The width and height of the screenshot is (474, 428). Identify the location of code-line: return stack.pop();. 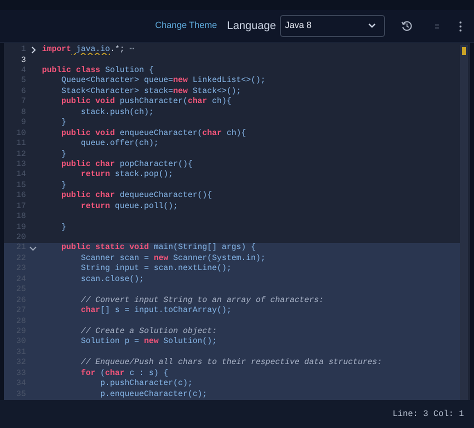
(127, 175).